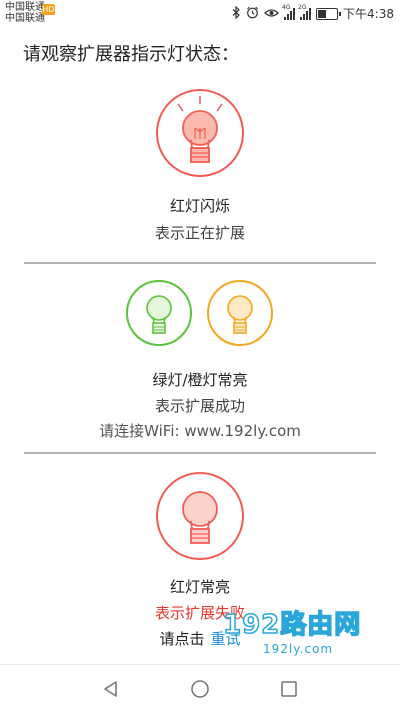 The height and width of the screenshot is (712, 400). Describe the element at coordinates (271, 14) in the screenshot. I see `eye-icon` at that location.